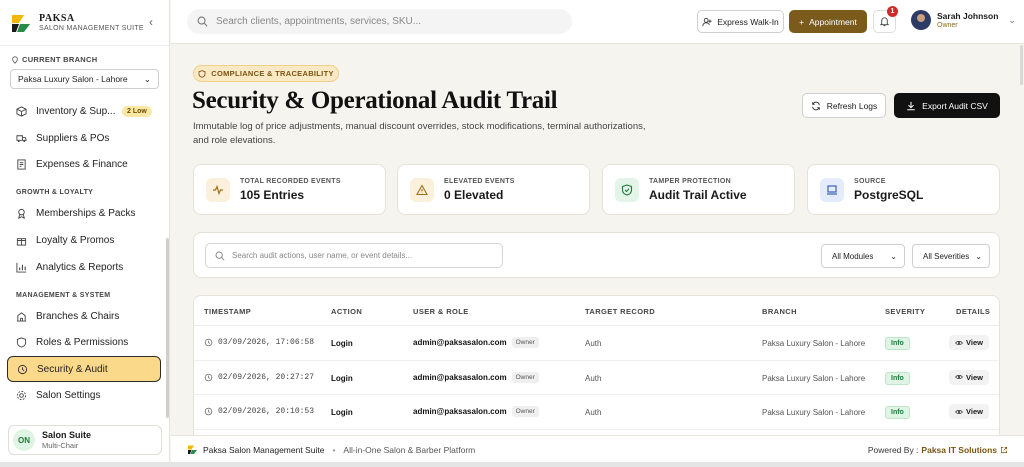 Image resolution: width=1024 pixels, height=467 pixels. I want to click on sidebar-item-loyalty: Loyalty & Promos, so click(85, 240).